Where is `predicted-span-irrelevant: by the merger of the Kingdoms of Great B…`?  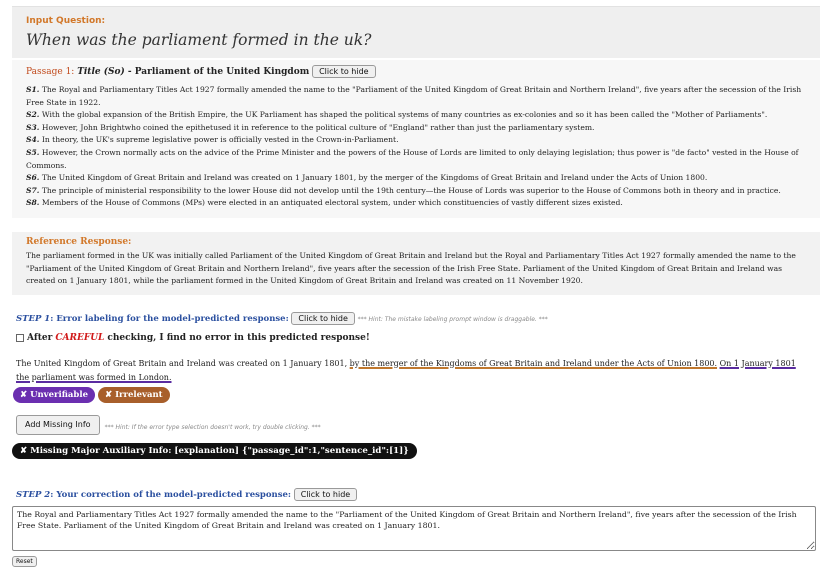 predicted-span-irrelevant: by the merger of the Kingdoms of Great B… is located at coordinates (533, 363).